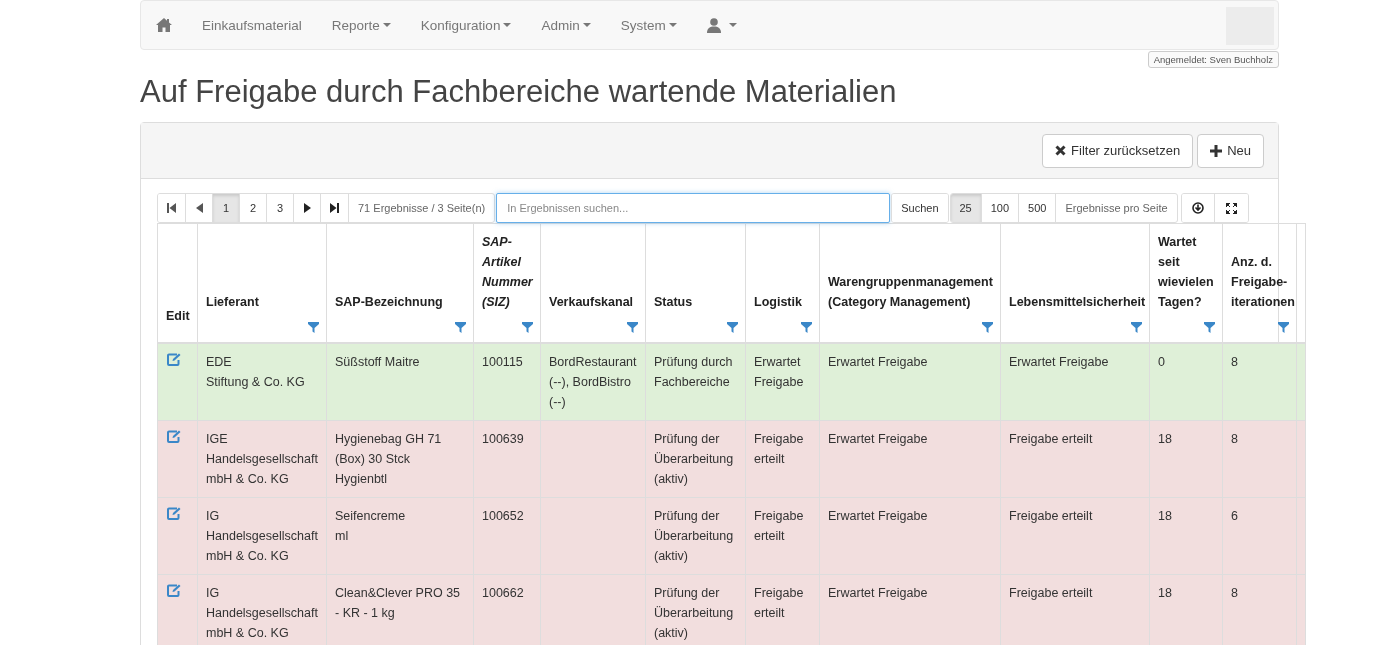  What do you see at coordinates (966, 208) in the screenshot?
I see `page-size-button: 25` at bounding box center [966, 208].